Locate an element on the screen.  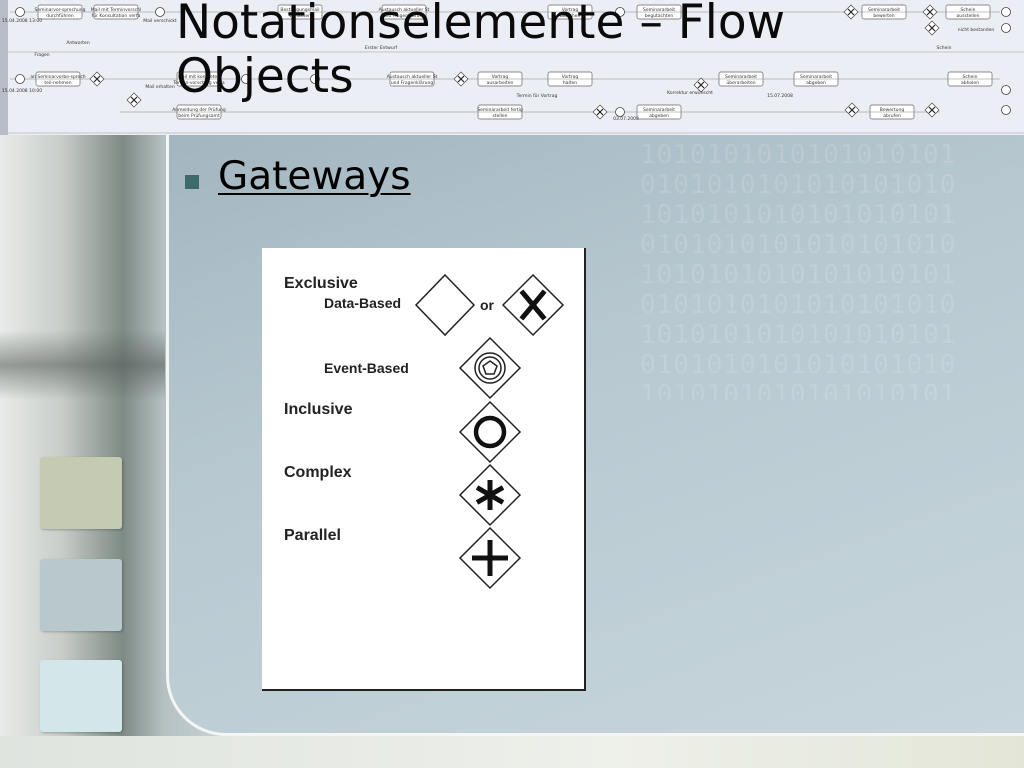
parallel-label: Parallel is located at coordinates (312, 535).